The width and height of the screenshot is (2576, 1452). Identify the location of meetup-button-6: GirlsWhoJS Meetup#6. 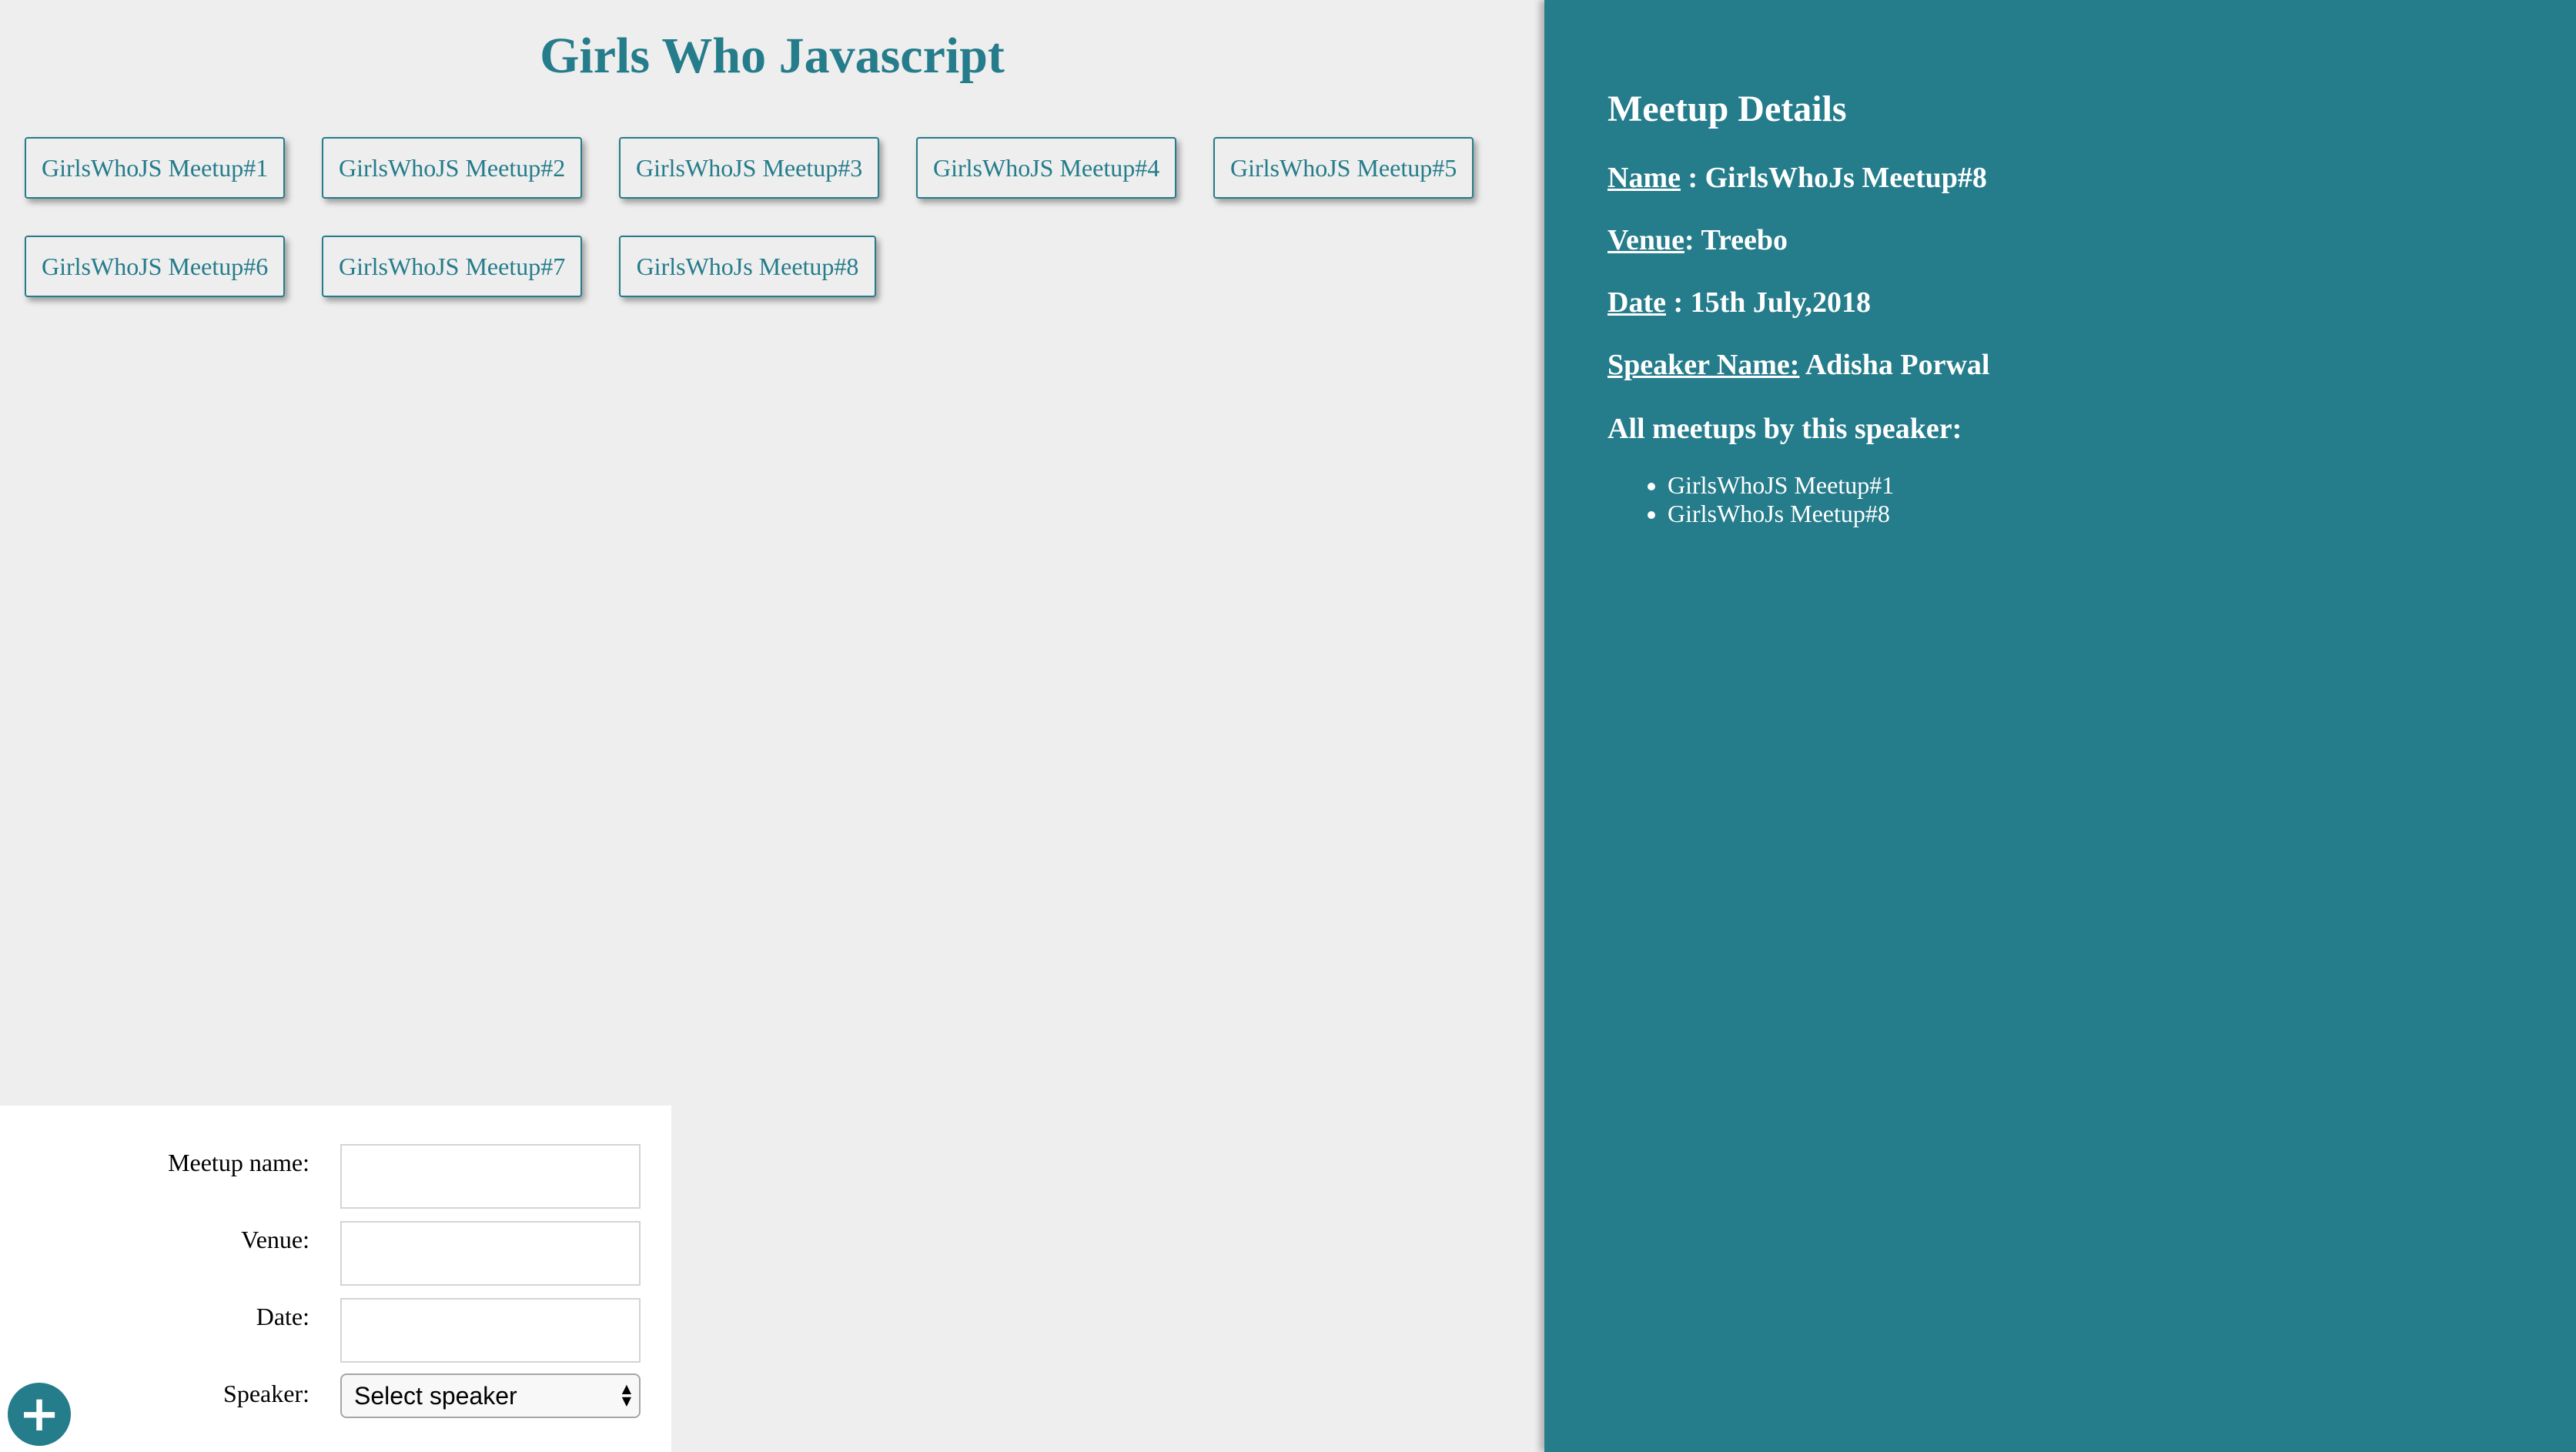
(155, 267).